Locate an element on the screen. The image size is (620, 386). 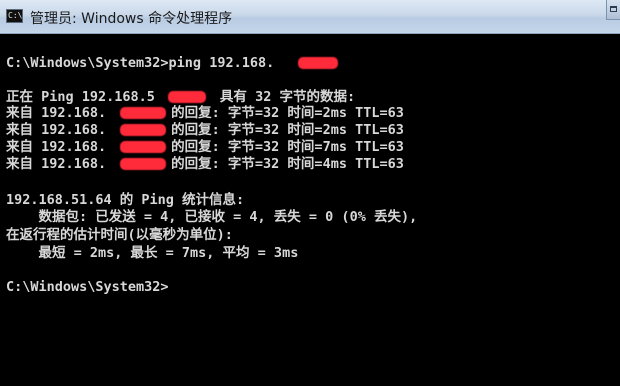
console-line-packets: 数据包: 已发送 = 4, 已接收 = 4, 丢失 = 0 (0% 丢失), is located at coordinates (212, 217).